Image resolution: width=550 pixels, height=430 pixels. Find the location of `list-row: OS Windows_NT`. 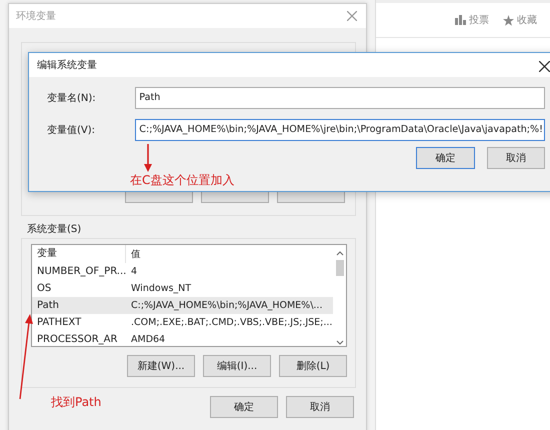

list-row: OS Windows_NT is located at coordinates (182, 288).